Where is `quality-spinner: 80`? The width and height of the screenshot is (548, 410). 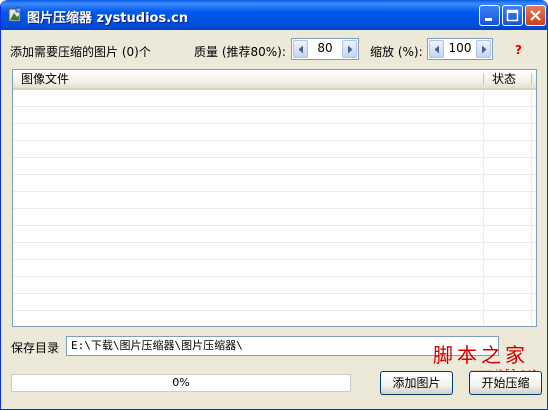 quality-spinner: 80 is located at coordinates (325, 49).